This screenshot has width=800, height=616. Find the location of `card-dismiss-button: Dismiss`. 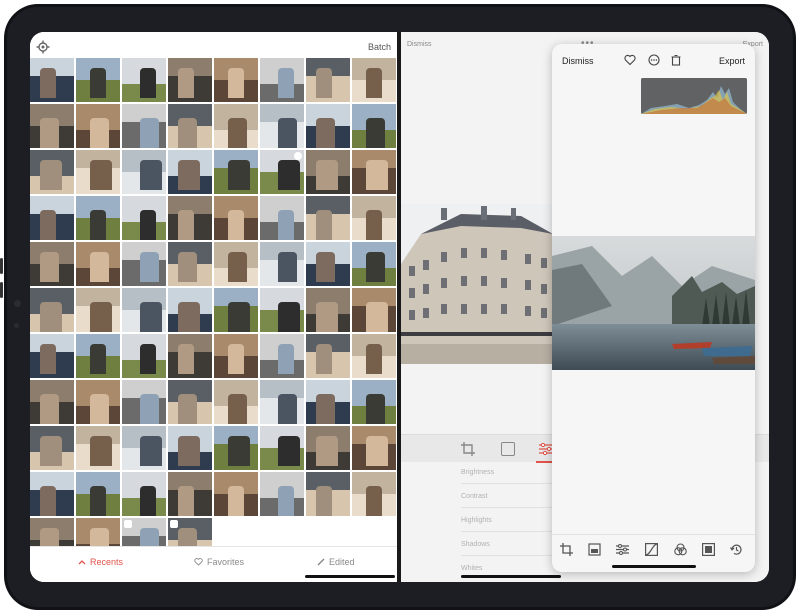

card-dismiss-button: Dismiss is located at coordinates (578, 61).